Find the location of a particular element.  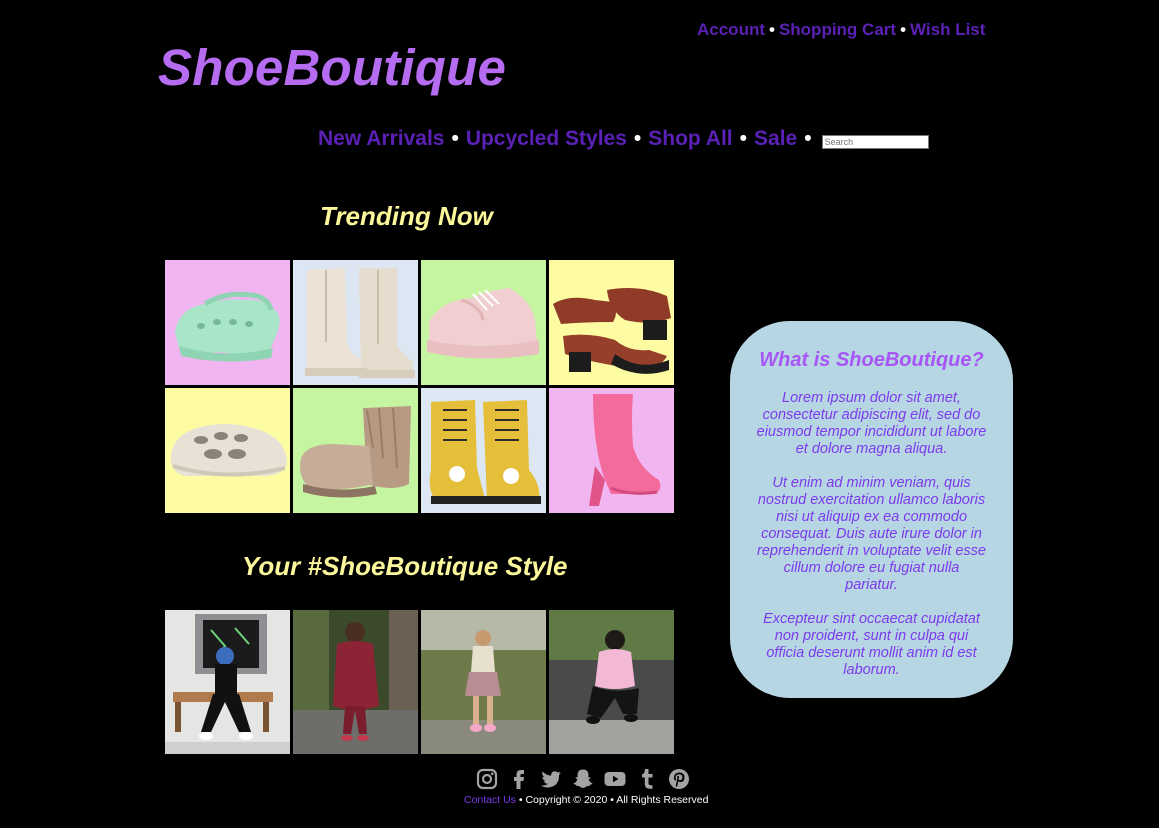

account-links: Account • Shopping Cart • Wish List is located at coordinates (841, 30).